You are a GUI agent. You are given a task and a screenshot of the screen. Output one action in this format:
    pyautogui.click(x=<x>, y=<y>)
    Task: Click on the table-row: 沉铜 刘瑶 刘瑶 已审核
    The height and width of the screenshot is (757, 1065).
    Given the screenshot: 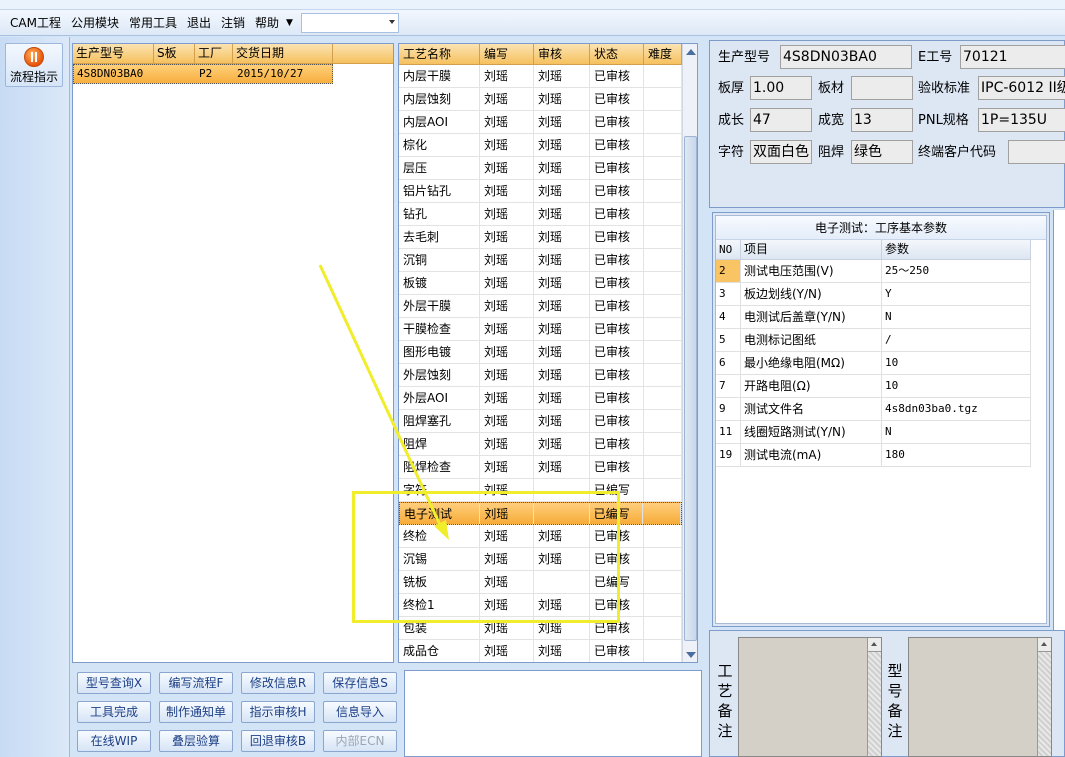 What is the action you would take?
    pyautogui.click(x=540, y=260)
    